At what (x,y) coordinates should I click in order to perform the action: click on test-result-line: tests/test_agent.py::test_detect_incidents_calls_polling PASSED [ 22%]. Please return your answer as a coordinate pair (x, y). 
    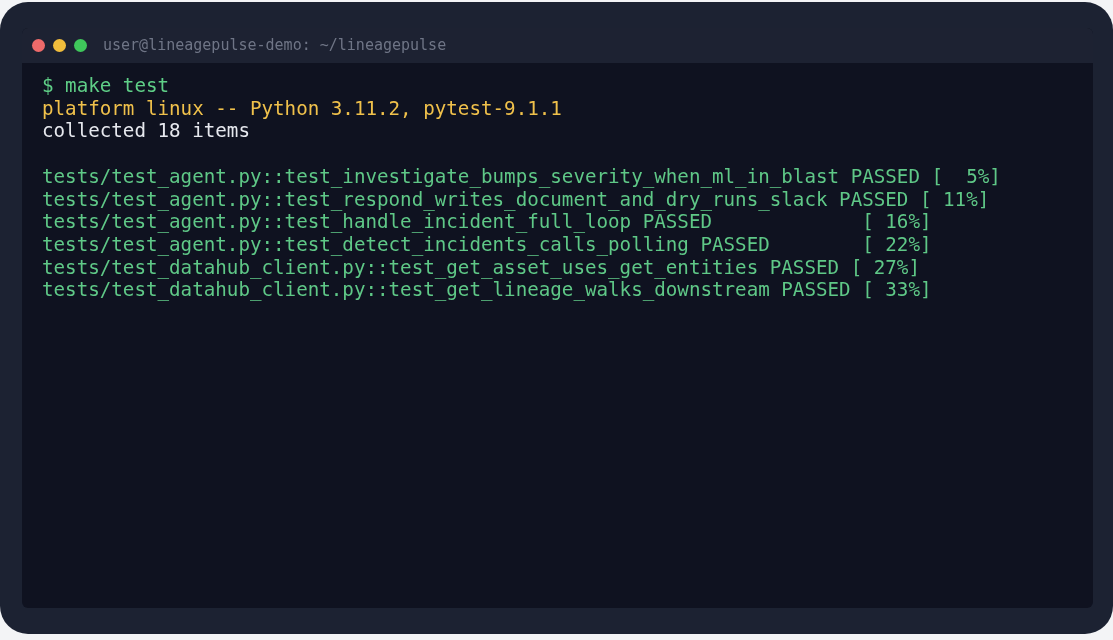
    Looking at the image, I should click on (487, 245).